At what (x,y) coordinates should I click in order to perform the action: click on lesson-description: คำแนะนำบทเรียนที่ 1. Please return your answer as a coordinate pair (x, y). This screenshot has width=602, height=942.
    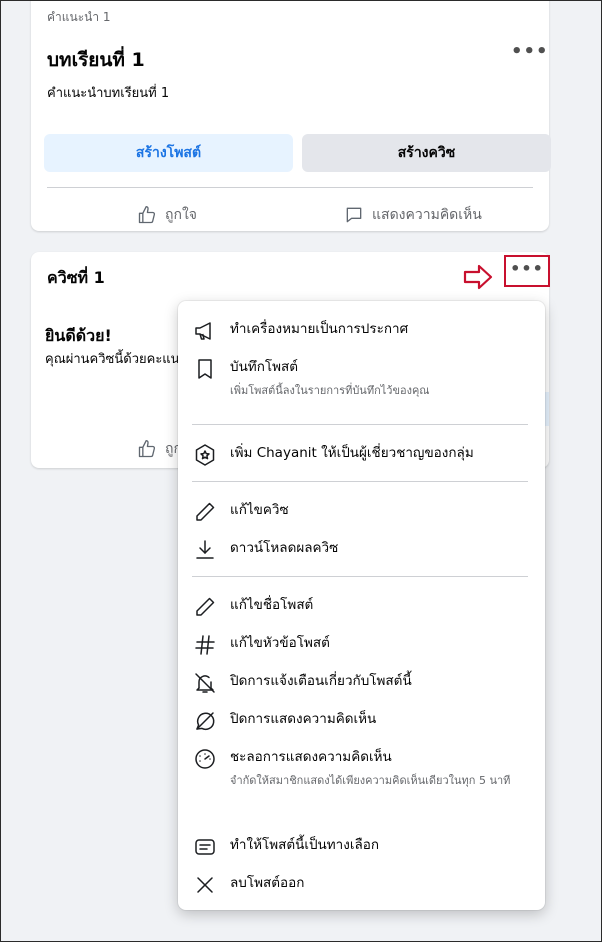
    Looking at the image, I should click on (108, 93).